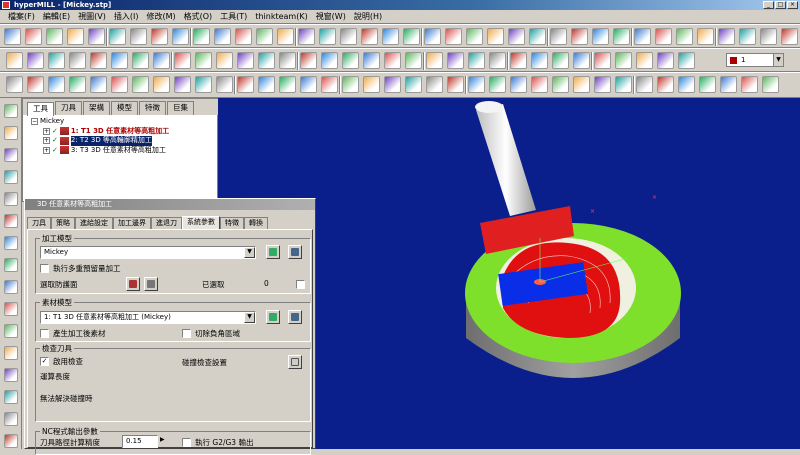 This screenshot has width=800, height=455. Describe the element at coordinates (100, 122) in the screenshot. I see `tree-root: − Mickey` at that location.